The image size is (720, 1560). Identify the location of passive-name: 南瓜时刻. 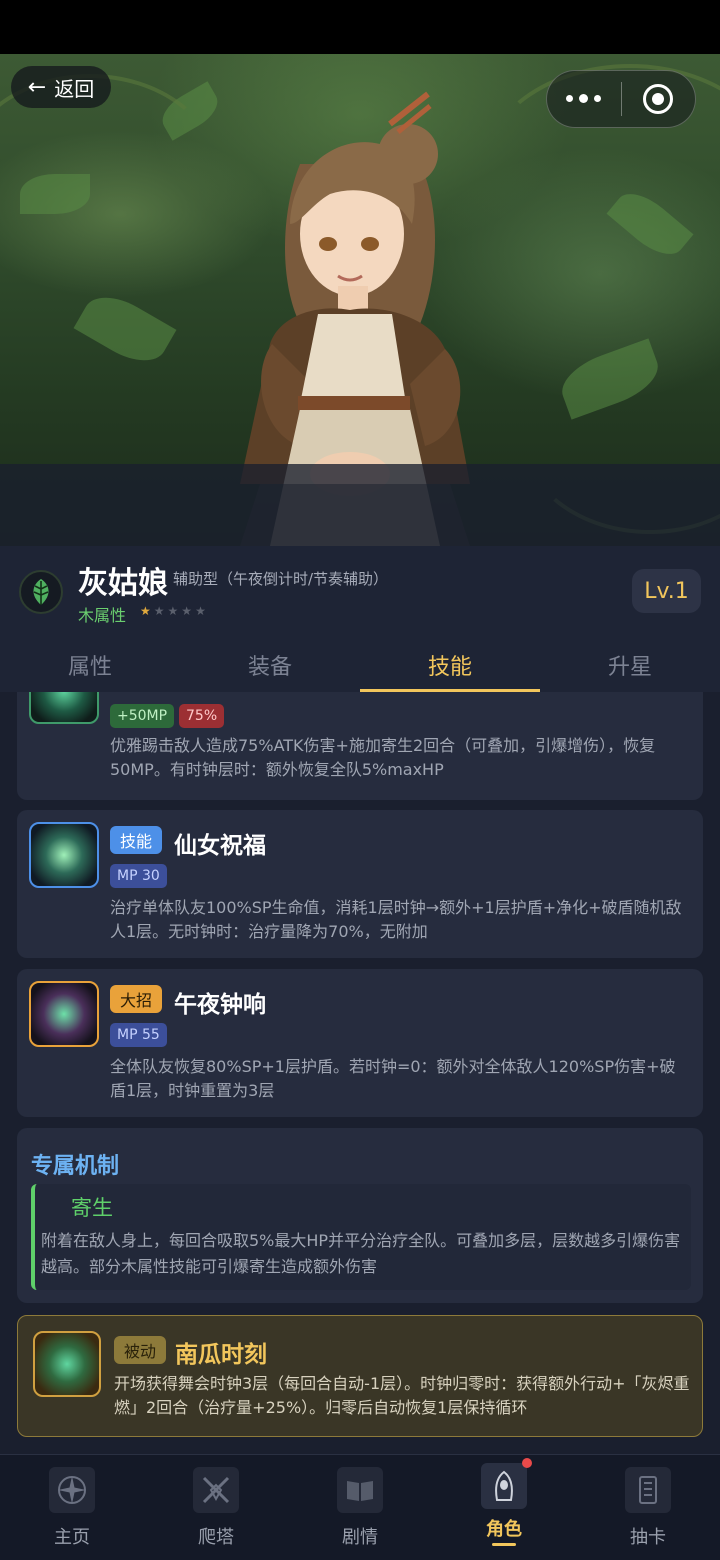
(221, 1355).